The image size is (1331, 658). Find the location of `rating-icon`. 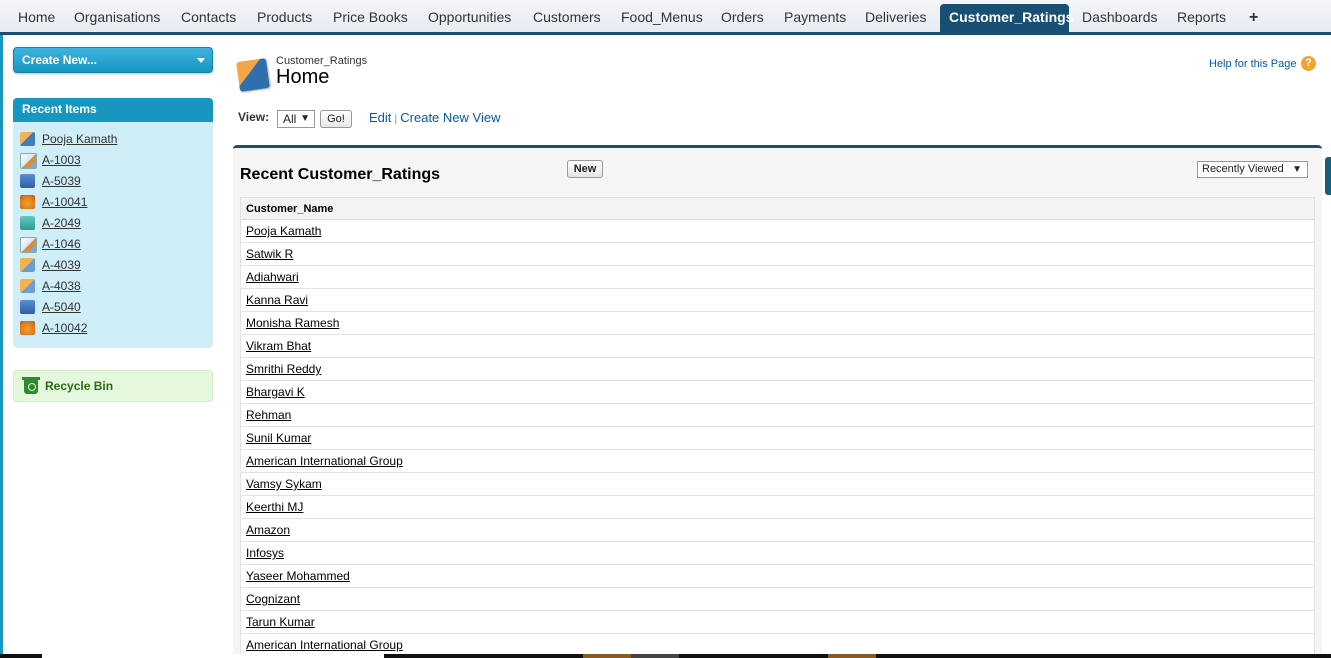

rating-icon is located at coordinates (27, 139).